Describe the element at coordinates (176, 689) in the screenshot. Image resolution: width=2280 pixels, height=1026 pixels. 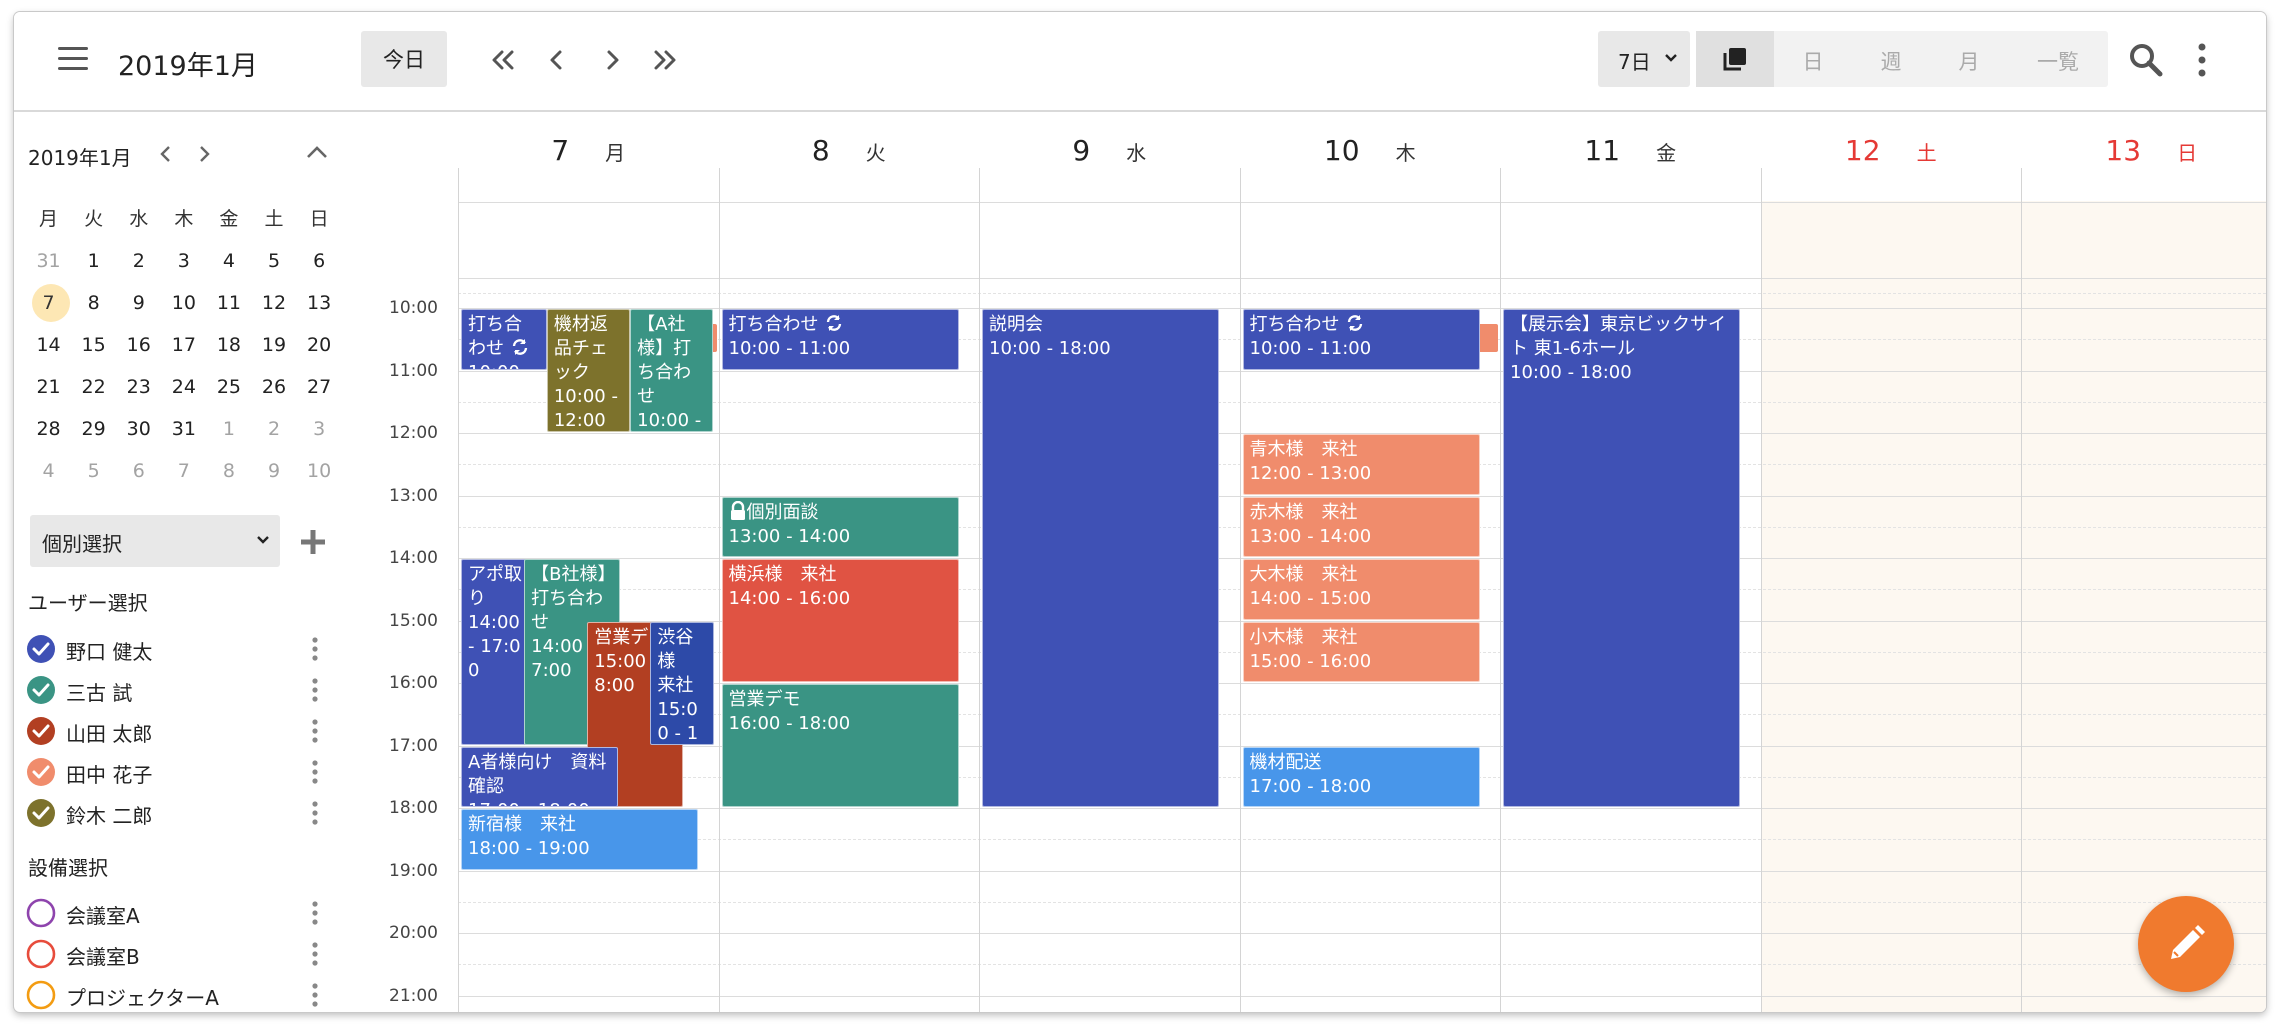
I see `user-item: 三古 試` at that location.